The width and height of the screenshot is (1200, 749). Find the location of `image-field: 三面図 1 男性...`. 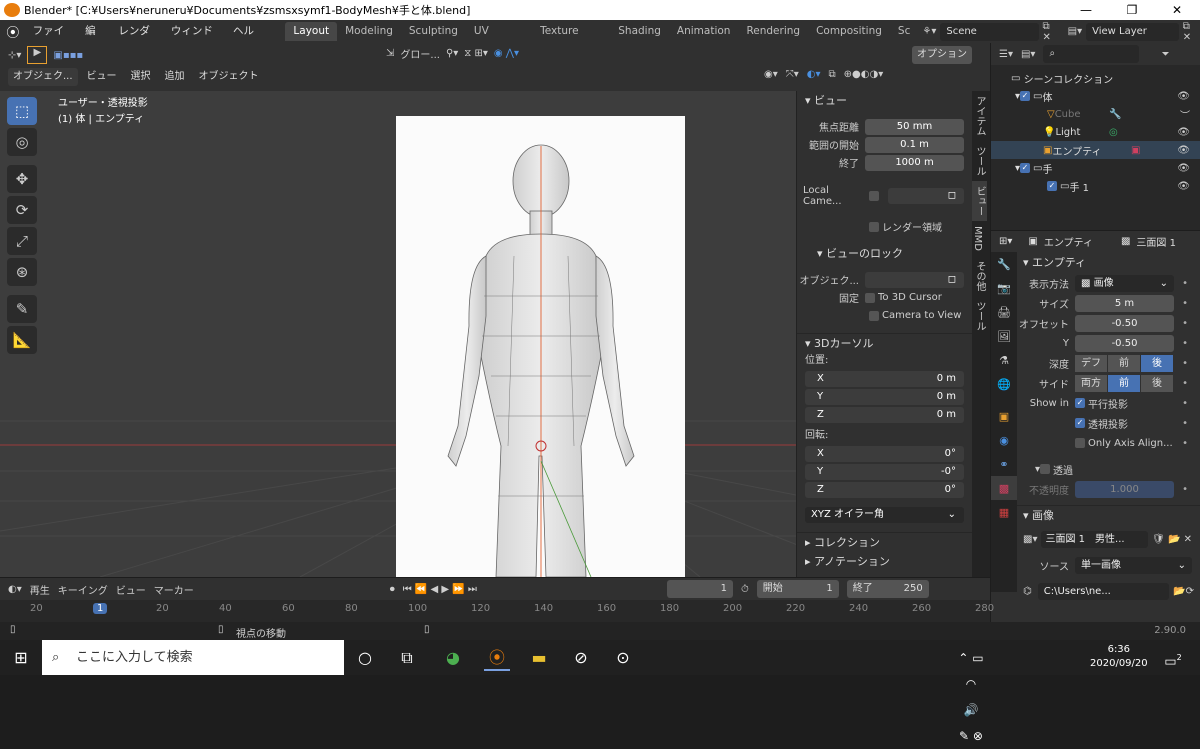

image-field: 三面図 1 男性... is located at coordinates (1095, 539).